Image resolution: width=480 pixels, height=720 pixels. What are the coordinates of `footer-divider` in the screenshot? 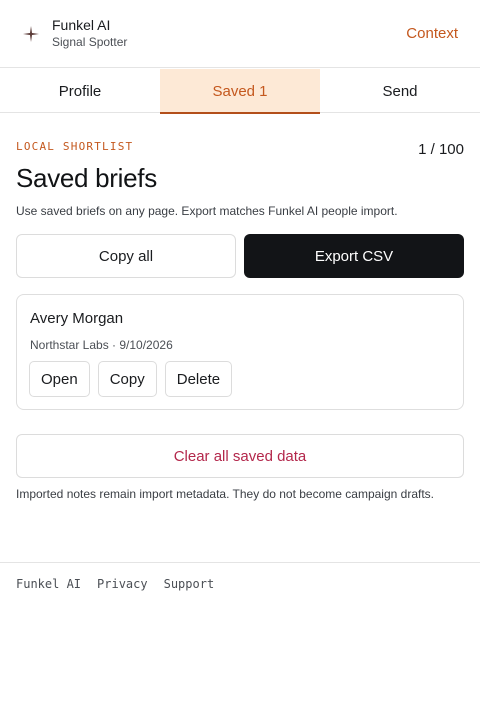 It's located at (240, 562).